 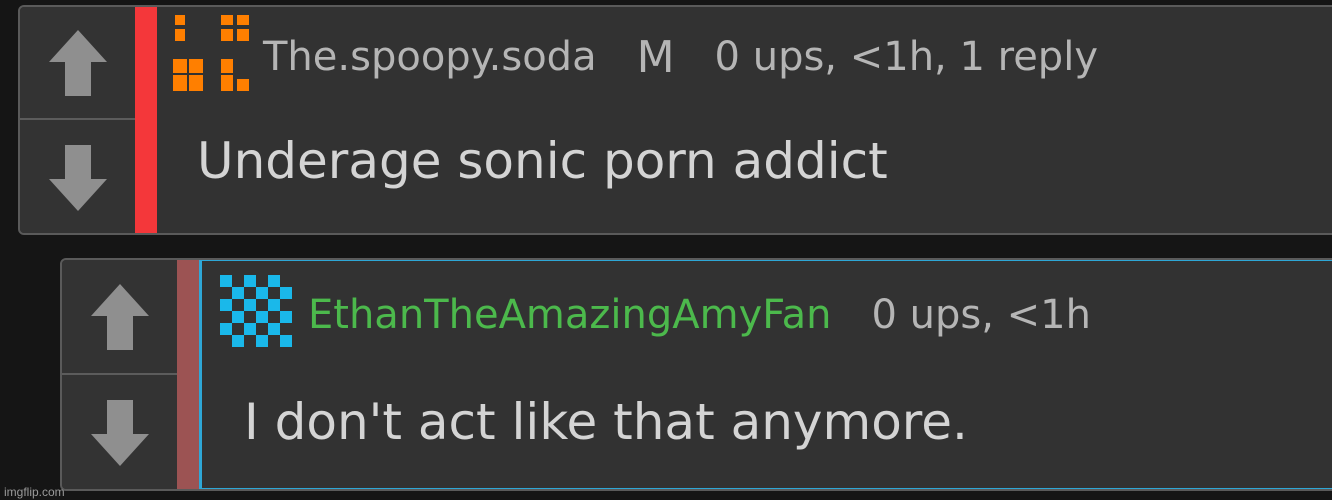 I want to click on comment-text: I don't act like that anymore., so click(x=606, y=422).